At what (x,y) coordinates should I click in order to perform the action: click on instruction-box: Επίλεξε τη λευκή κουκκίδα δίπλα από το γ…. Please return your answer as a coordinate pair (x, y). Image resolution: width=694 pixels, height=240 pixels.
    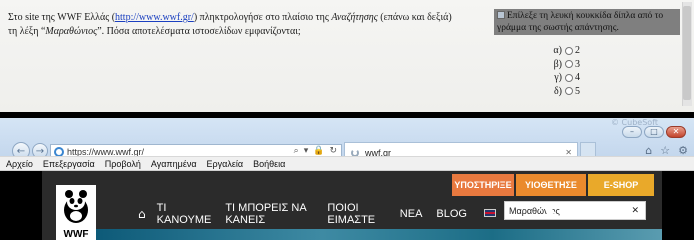
    Looking at the image, I should click on (587, 22).